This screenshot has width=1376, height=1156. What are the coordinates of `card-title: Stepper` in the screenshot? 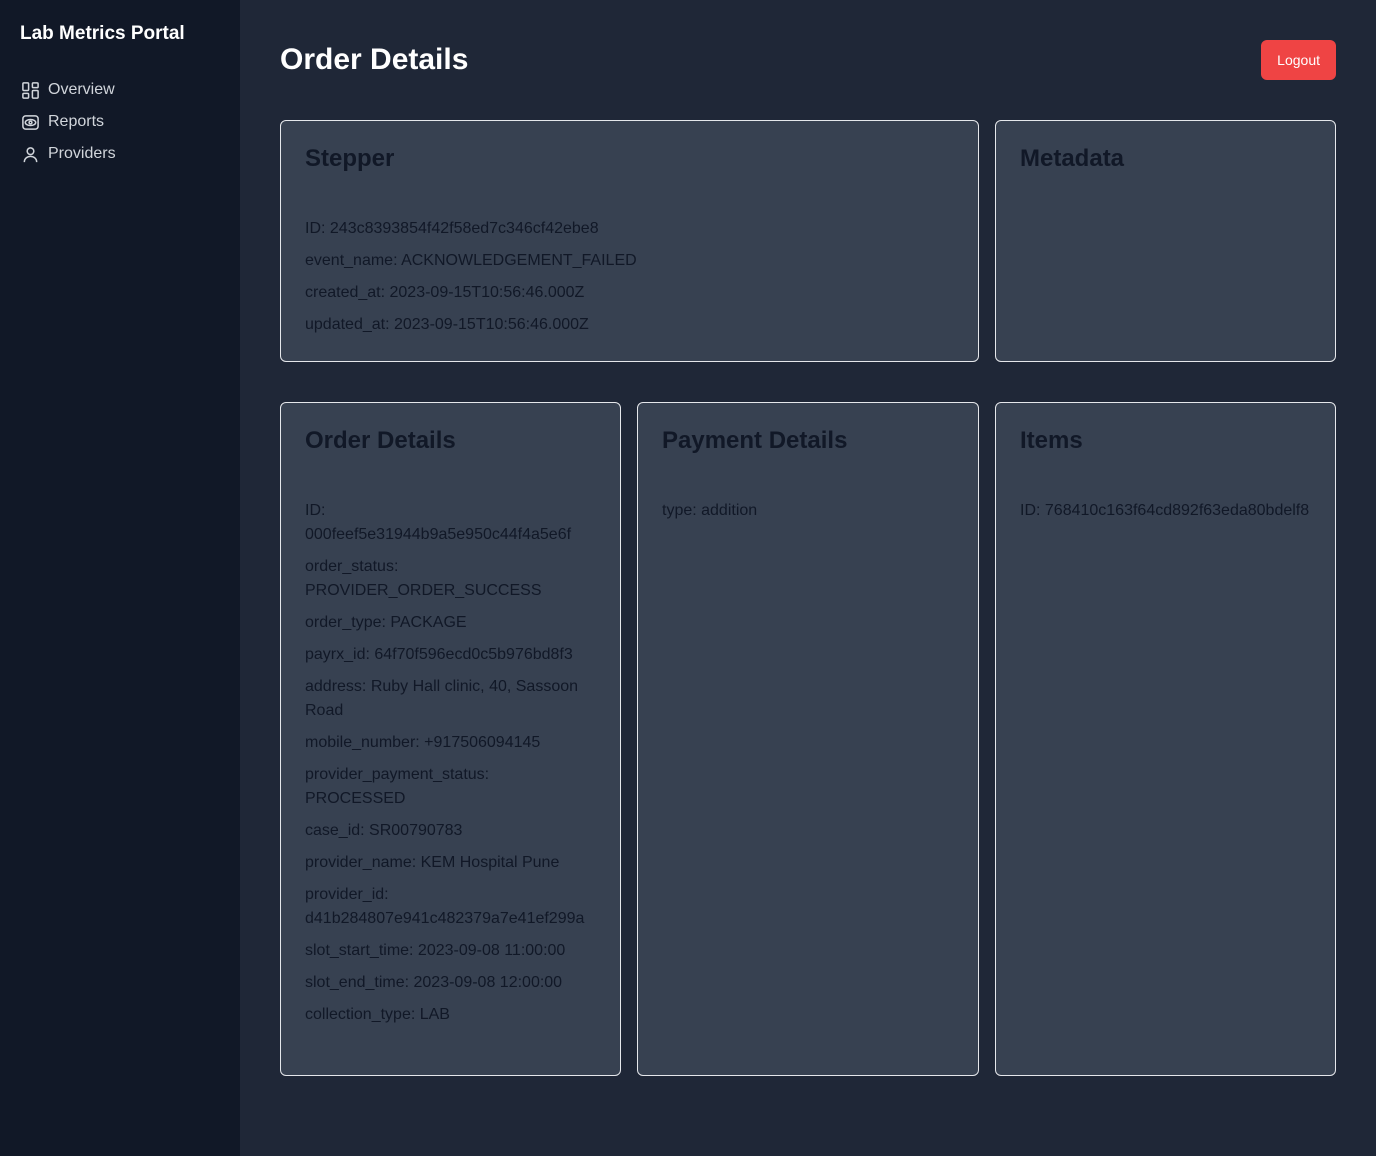 It's located at (350, 158).